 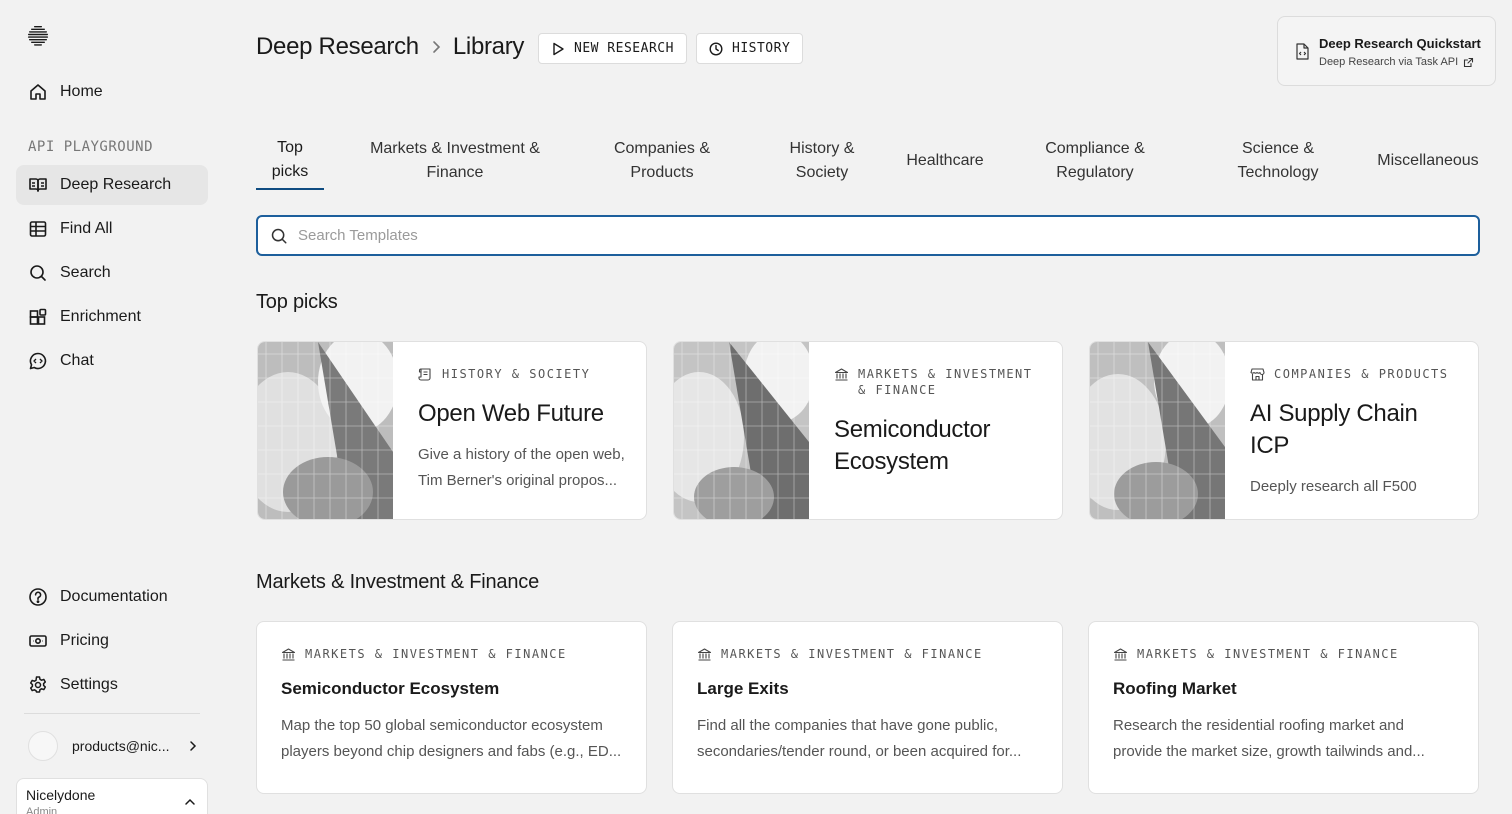 I want to click on org-switcher: Nicelydone Admin, so click(x=112, y=796).